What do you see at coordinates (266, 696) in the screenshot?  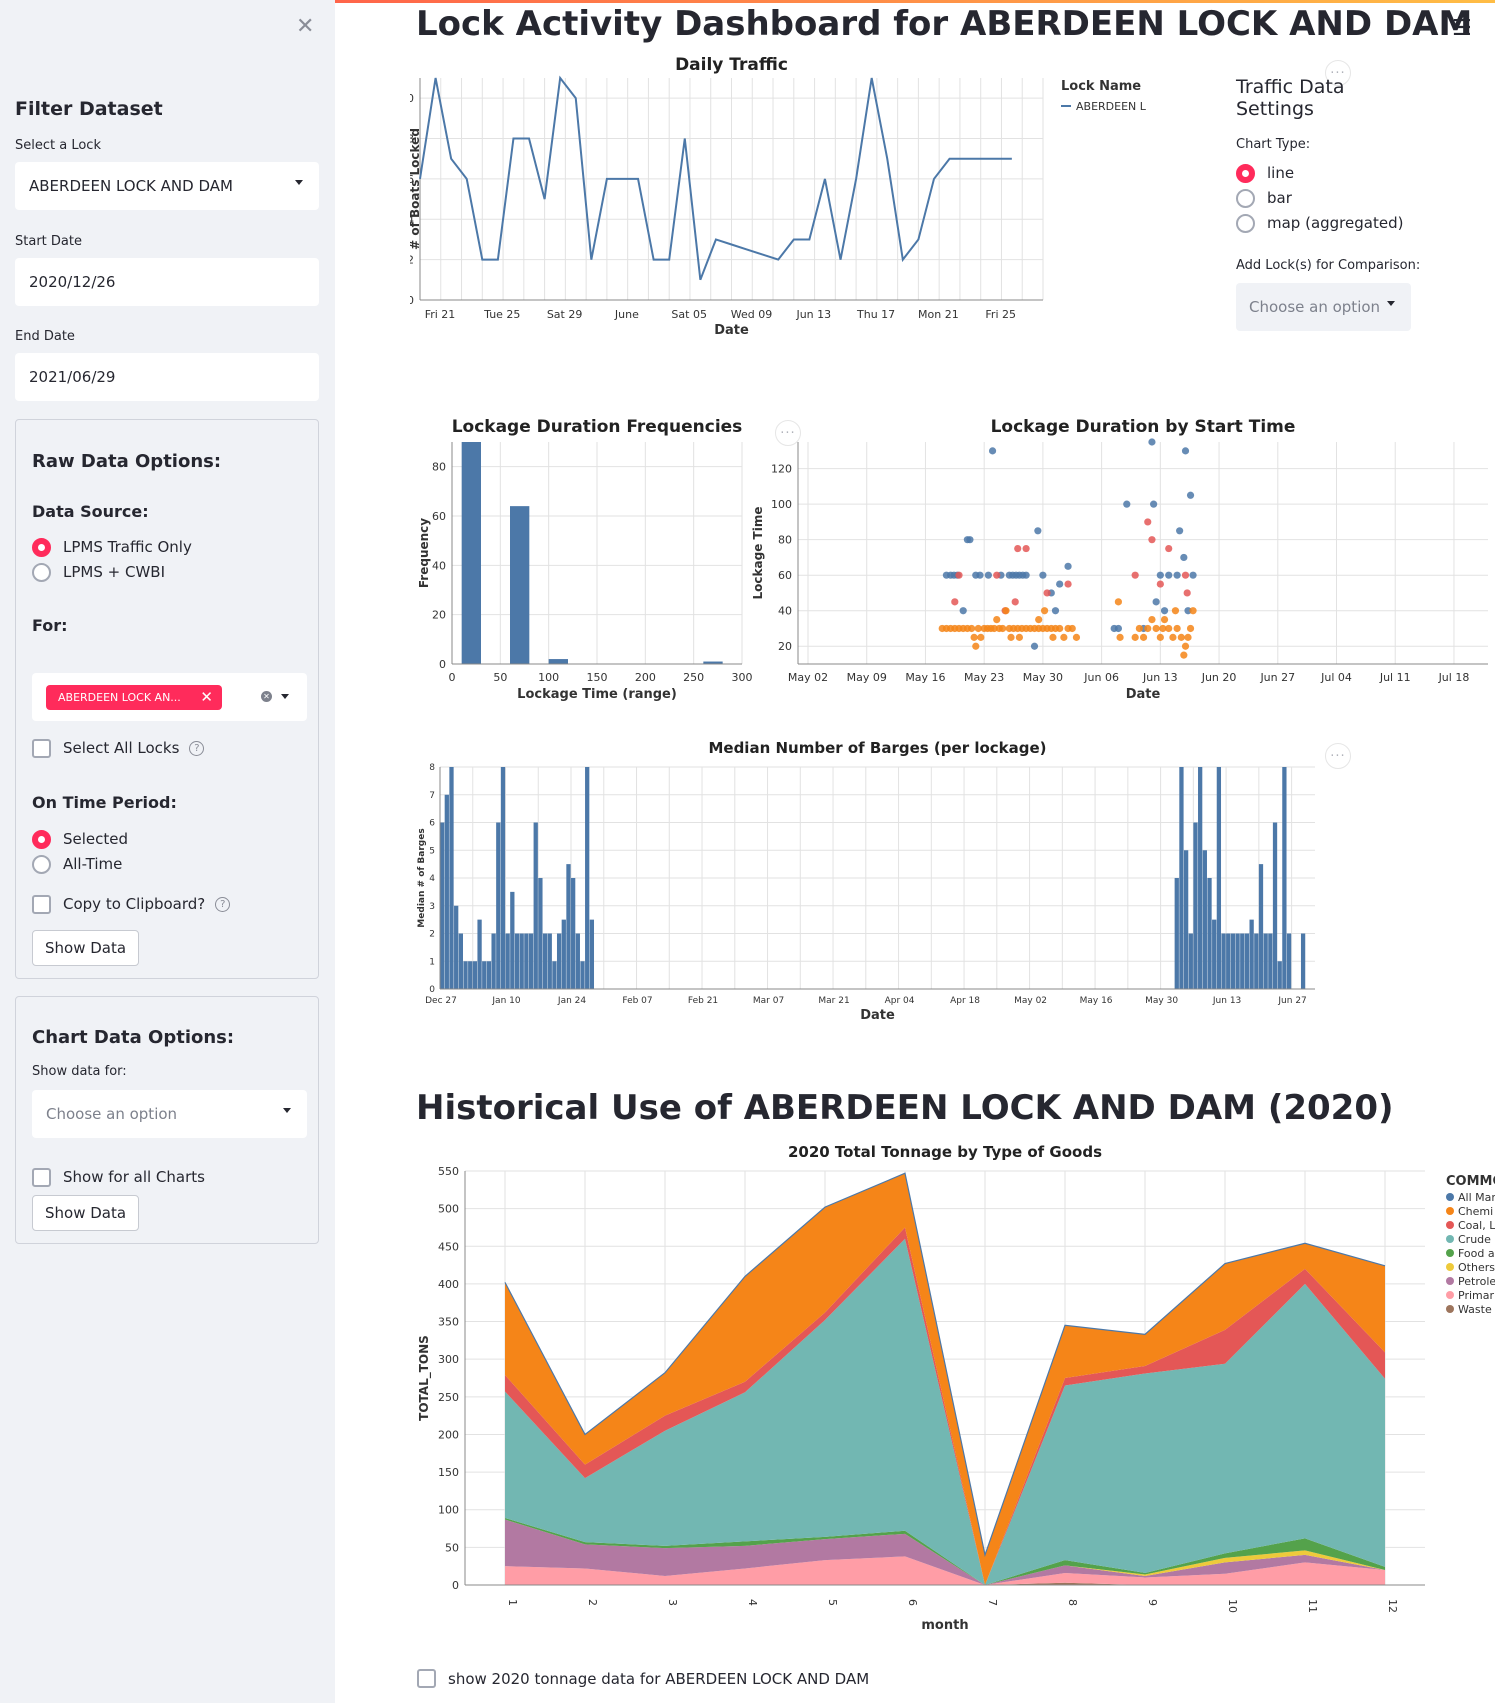 I see `clear-icon: ✕` at bounding box center [266, 696].